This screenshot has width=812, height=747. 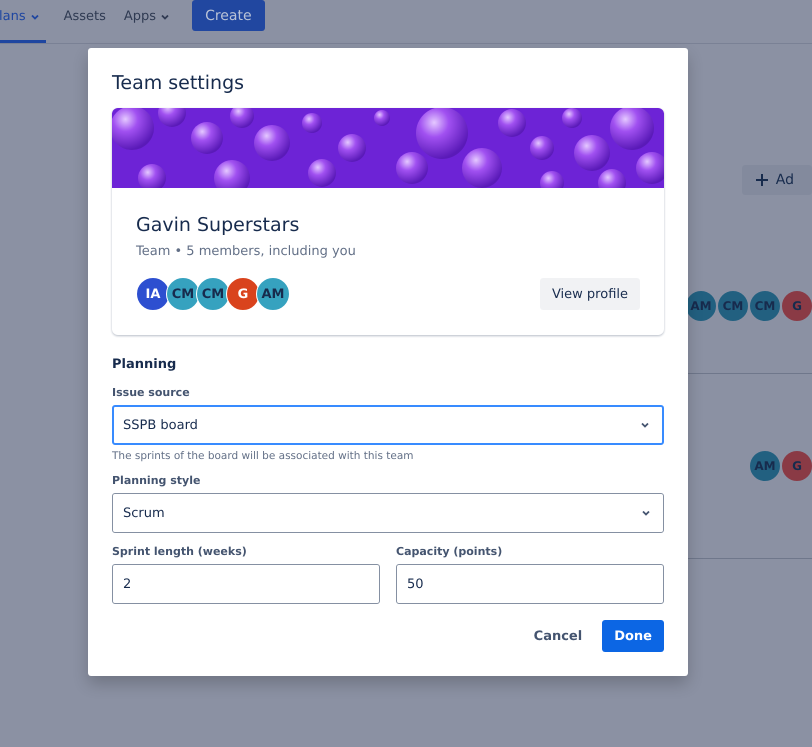 What do you see at coordinates (633, 636) in the screenshot?
I see `done-button: Done` at bounding box center [633, 636].